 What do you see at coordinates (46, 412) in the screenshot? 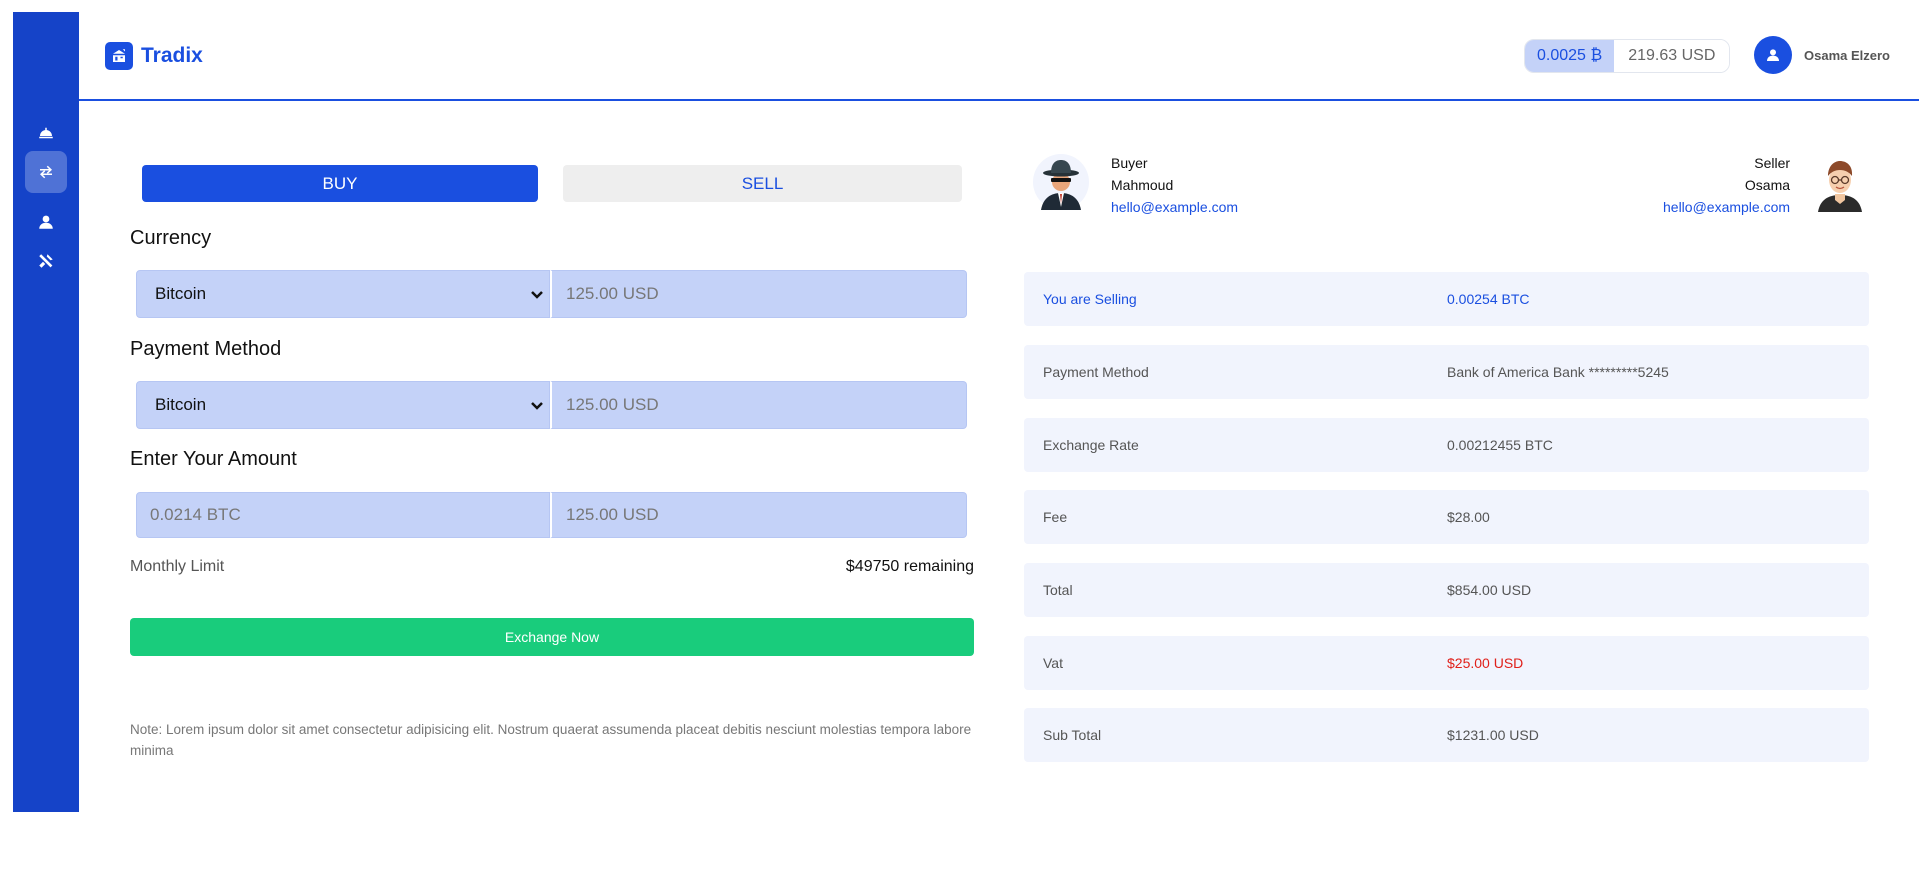
I see `sidebar` at bounding box center [46, 412].